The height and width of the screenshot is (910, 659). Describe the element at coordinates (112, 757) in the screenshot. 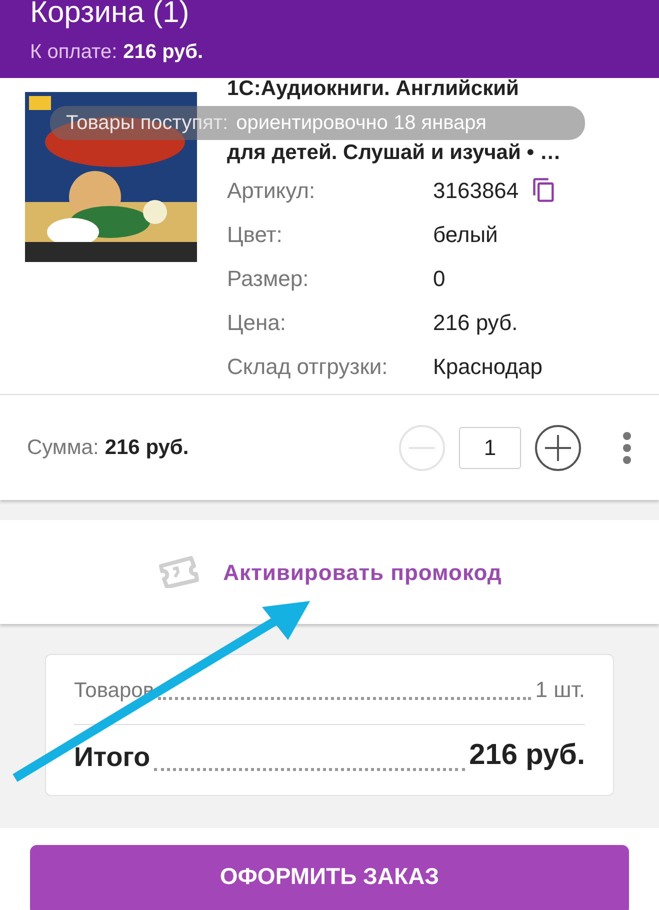

I see `summary-label: Итого` at that location.